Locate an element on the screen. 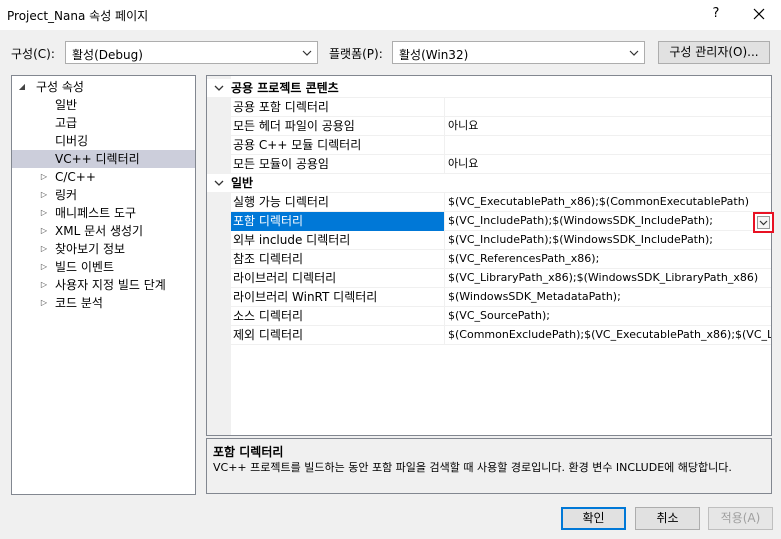  close-button is located at coordinates (759, 14).